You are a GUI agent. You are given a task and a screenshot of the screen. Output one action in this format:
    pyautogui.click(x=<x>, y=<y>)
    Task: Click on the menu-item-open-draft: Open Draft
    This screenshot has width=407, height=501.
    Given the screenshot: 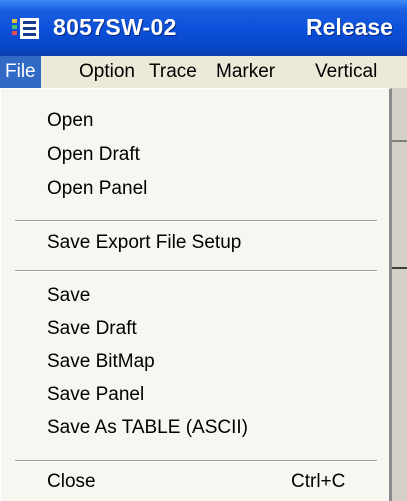 What is the action you would take?
    pyautogui.click(x=195, y=155)
    